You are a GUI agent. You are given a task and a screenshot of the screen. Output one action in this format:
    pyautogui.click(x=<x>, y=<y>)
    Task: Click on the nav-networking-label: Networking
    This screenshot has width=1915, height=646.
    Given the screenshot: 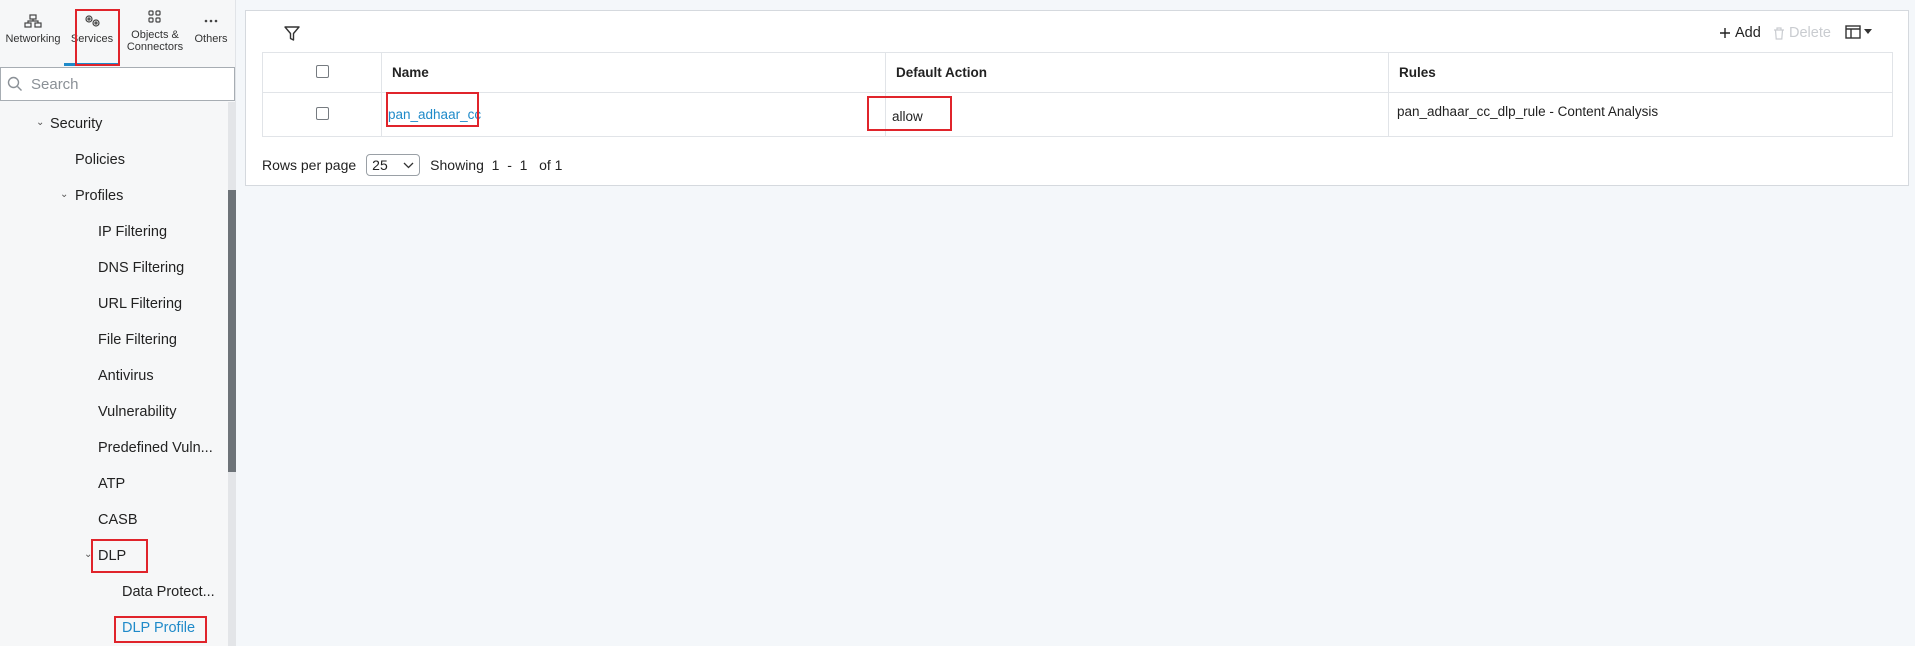 What is the action you would take?
    pyautogui.click(x=33, y=39)
    